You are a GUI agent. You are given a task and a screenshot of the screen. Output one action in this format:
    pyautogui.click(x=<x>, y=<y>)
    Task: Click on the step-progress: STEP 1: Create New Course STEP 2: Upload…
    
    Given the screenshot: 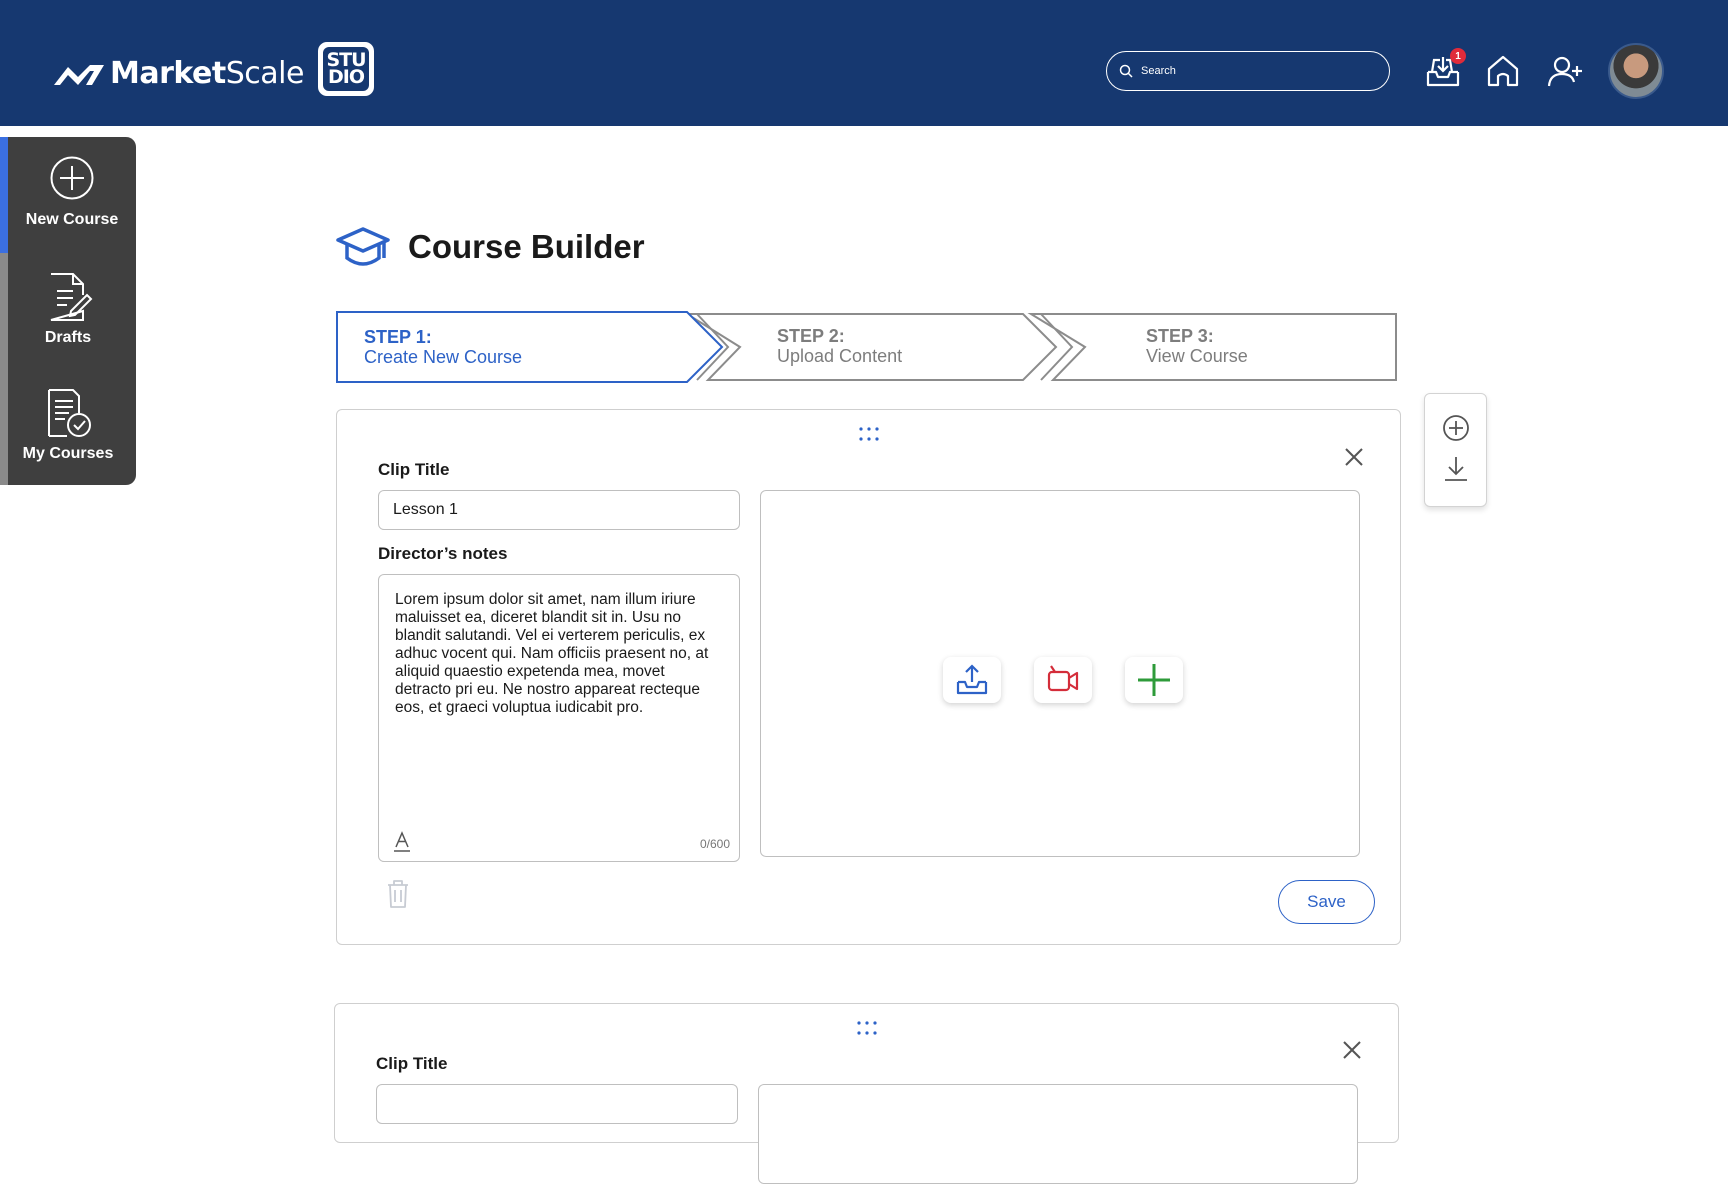 What is the action you would take?
    pyautogui.click(x=867, y=347)
    